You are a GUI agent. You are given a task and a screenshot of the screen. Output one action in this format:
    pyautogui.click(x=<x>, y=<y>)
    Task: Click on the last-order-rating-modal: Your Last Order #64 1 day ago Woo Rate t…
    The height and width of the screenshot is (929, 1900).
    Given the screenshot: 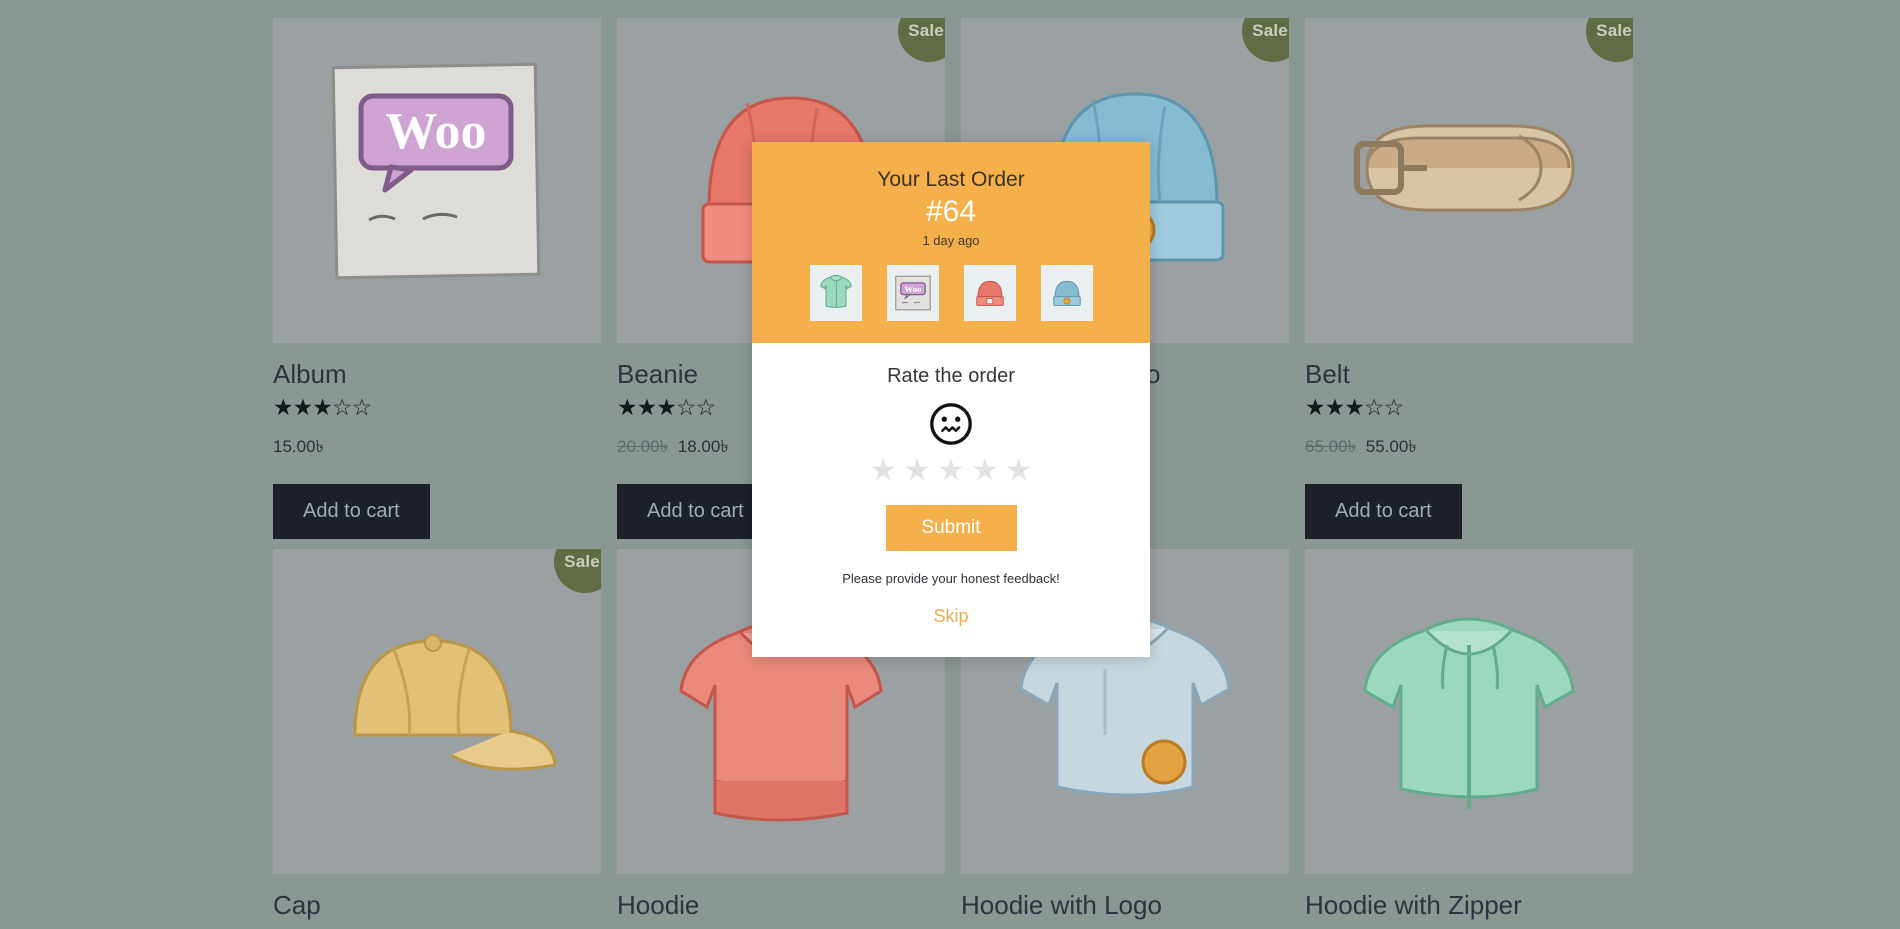 What is the action you would take?
    pyautogui.click(x=951, y=399)
    